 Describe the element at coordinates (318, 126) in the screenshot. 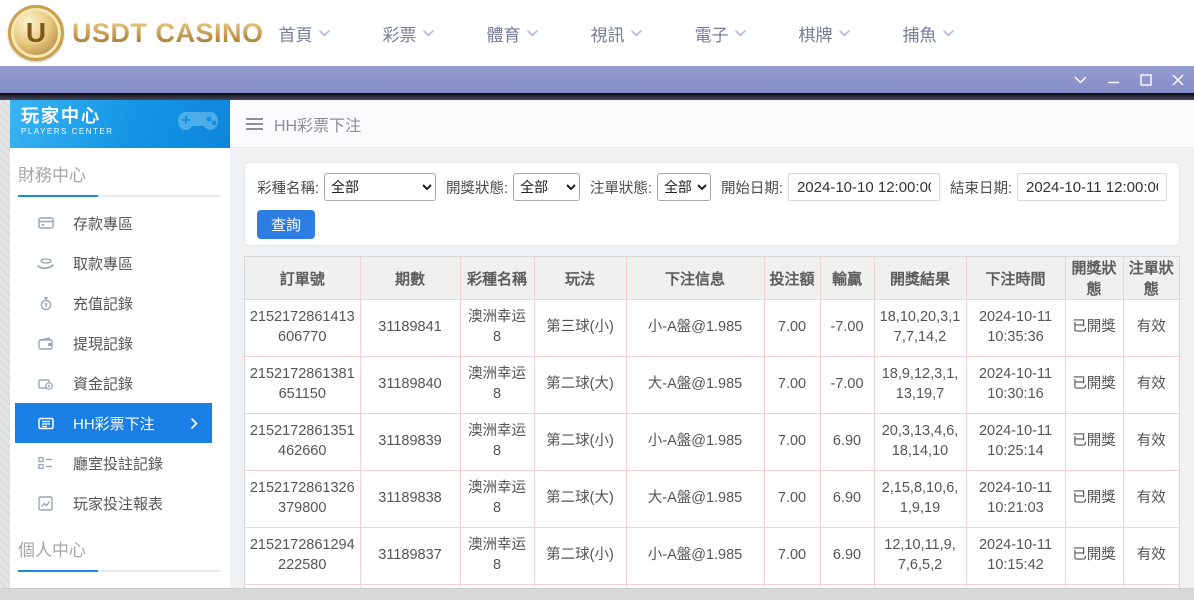

I see `page-title: HH彩票下注` at that location.